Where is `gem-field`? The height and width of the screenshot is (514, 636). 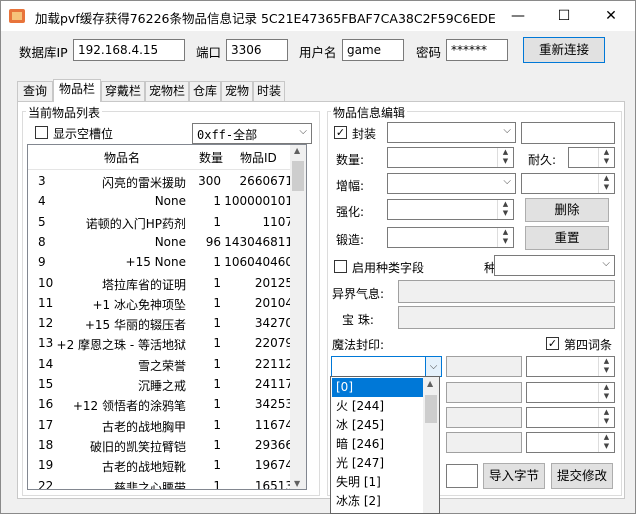 gem-field is located at coordinates (506, 317).